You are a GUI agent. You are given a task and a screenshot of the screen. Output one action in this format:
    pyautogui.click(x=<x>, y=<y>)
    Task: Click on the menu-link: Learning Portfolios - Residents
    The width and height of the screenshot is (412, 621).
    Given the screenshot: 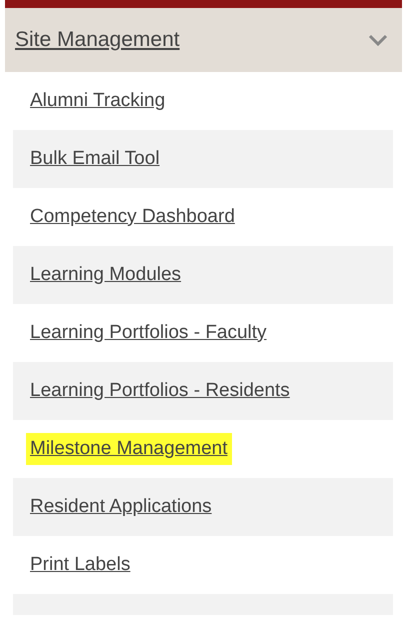 What is the action you would take?
    pyautogui.click(x=160, y=391)
    